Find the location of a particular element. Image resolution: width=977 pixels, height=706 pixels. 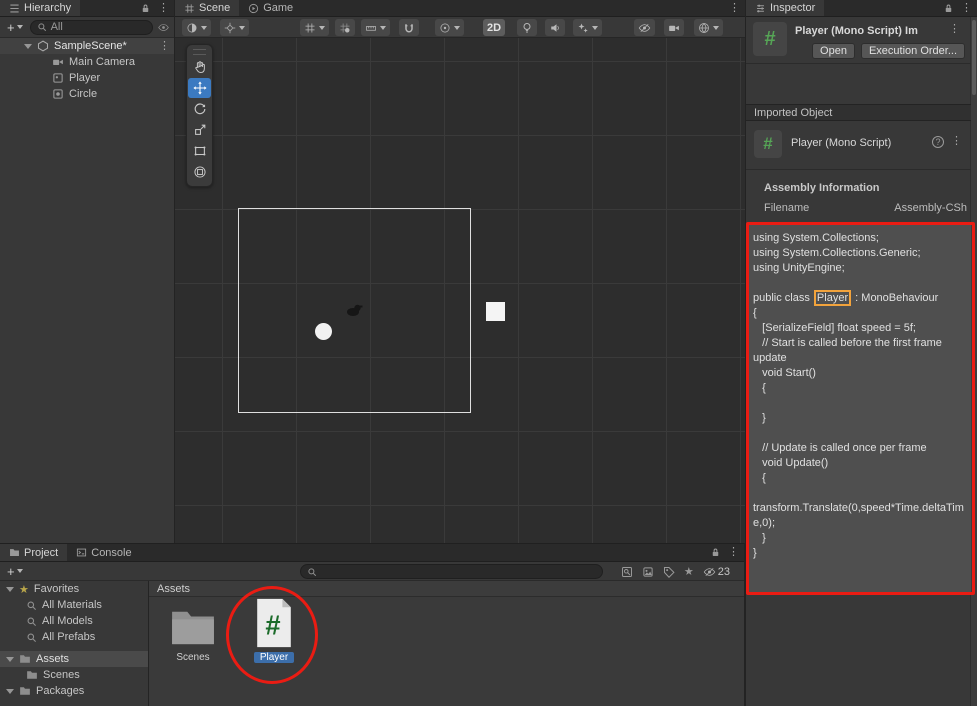

favorite-all-materials: All Materials is located at coordinates (74, 605).